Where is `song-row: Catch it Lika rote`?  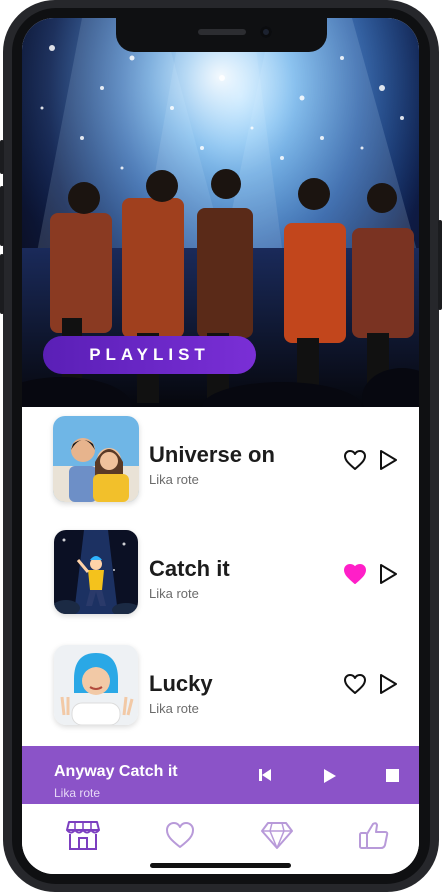 song-row: Catch it Lika rote is located at coordinates (220, 580).